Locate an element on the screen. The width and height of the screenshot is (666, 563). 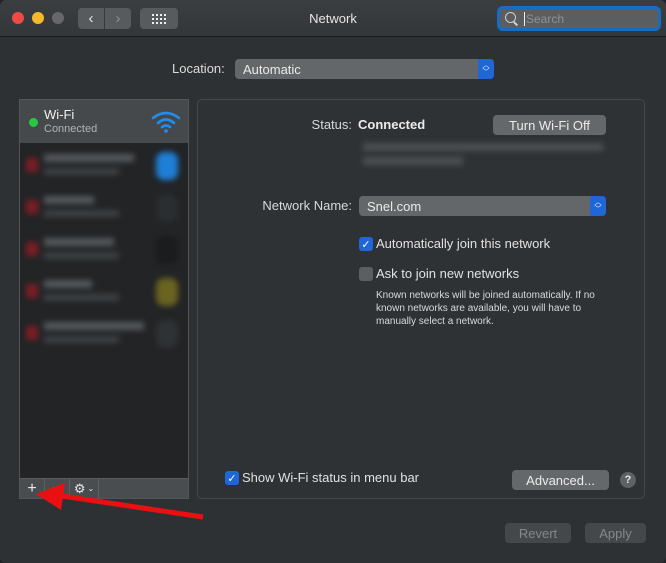
ask-join-label: Ask to join new networks is located at coordinates (447, 273).